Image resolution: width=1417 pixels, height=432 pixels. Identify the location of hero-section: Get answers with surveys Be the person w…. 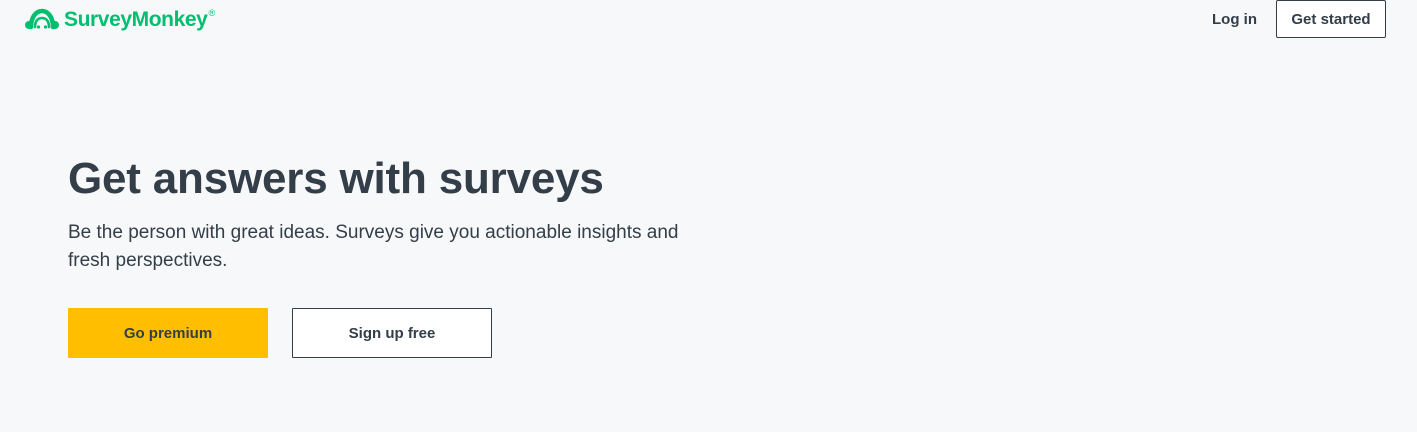
(428, 211).